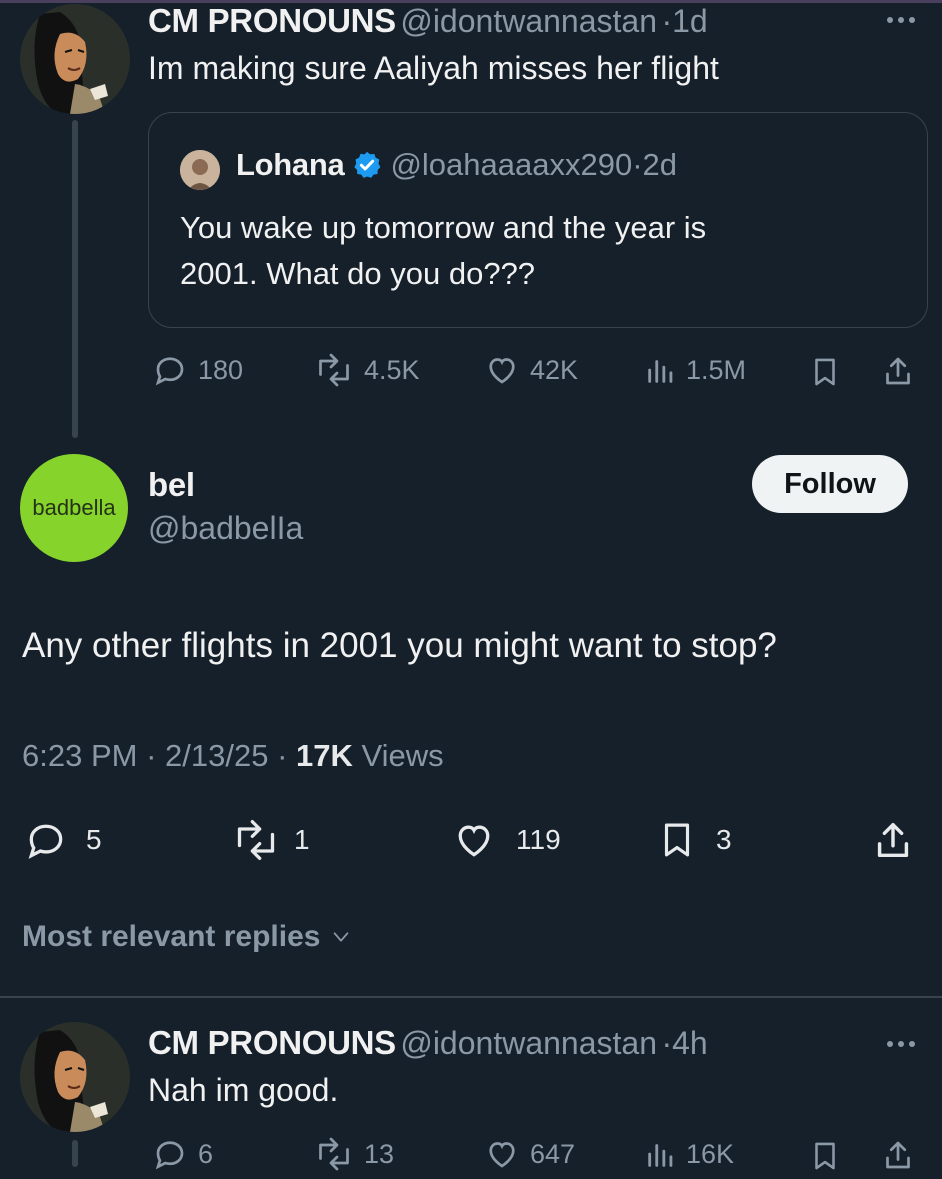  I want to click on repost-count: 1, so click(302, 839).